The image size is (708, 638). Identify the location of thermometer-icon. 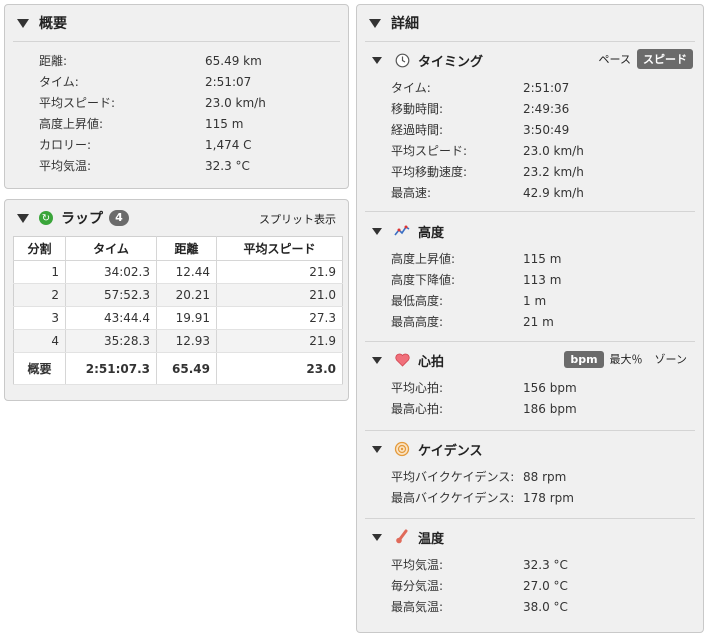
(402, 537).